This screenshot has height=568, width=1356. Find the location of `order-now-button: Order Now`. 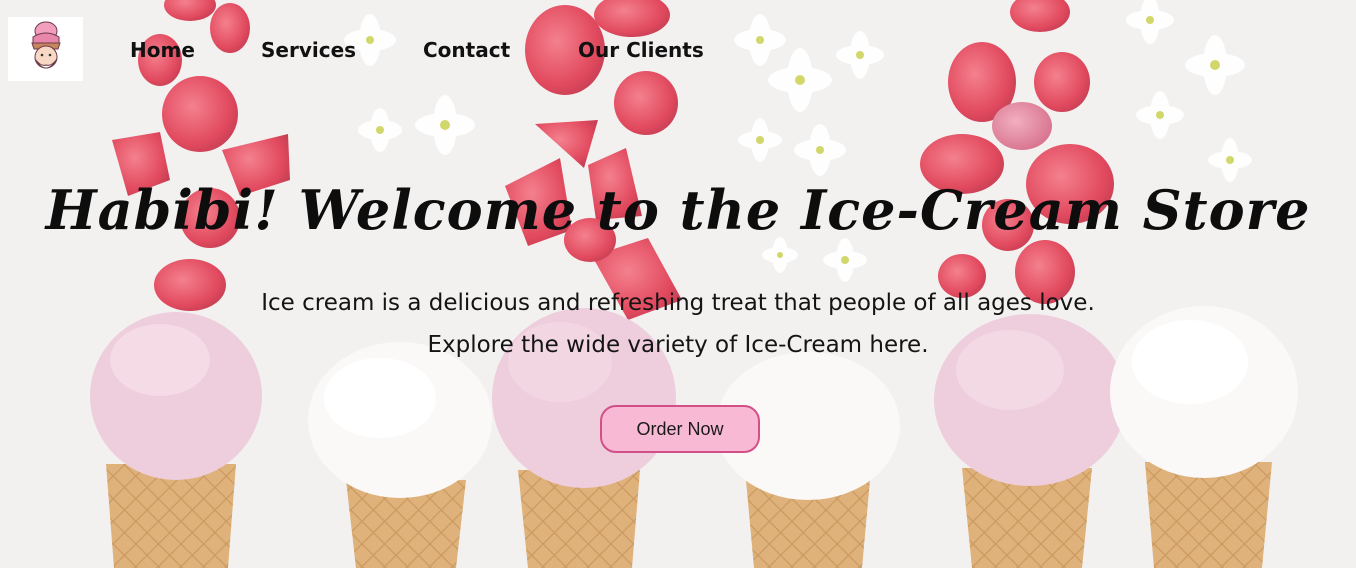

order-now-button: Order Now is located at coordinates (680, 429).